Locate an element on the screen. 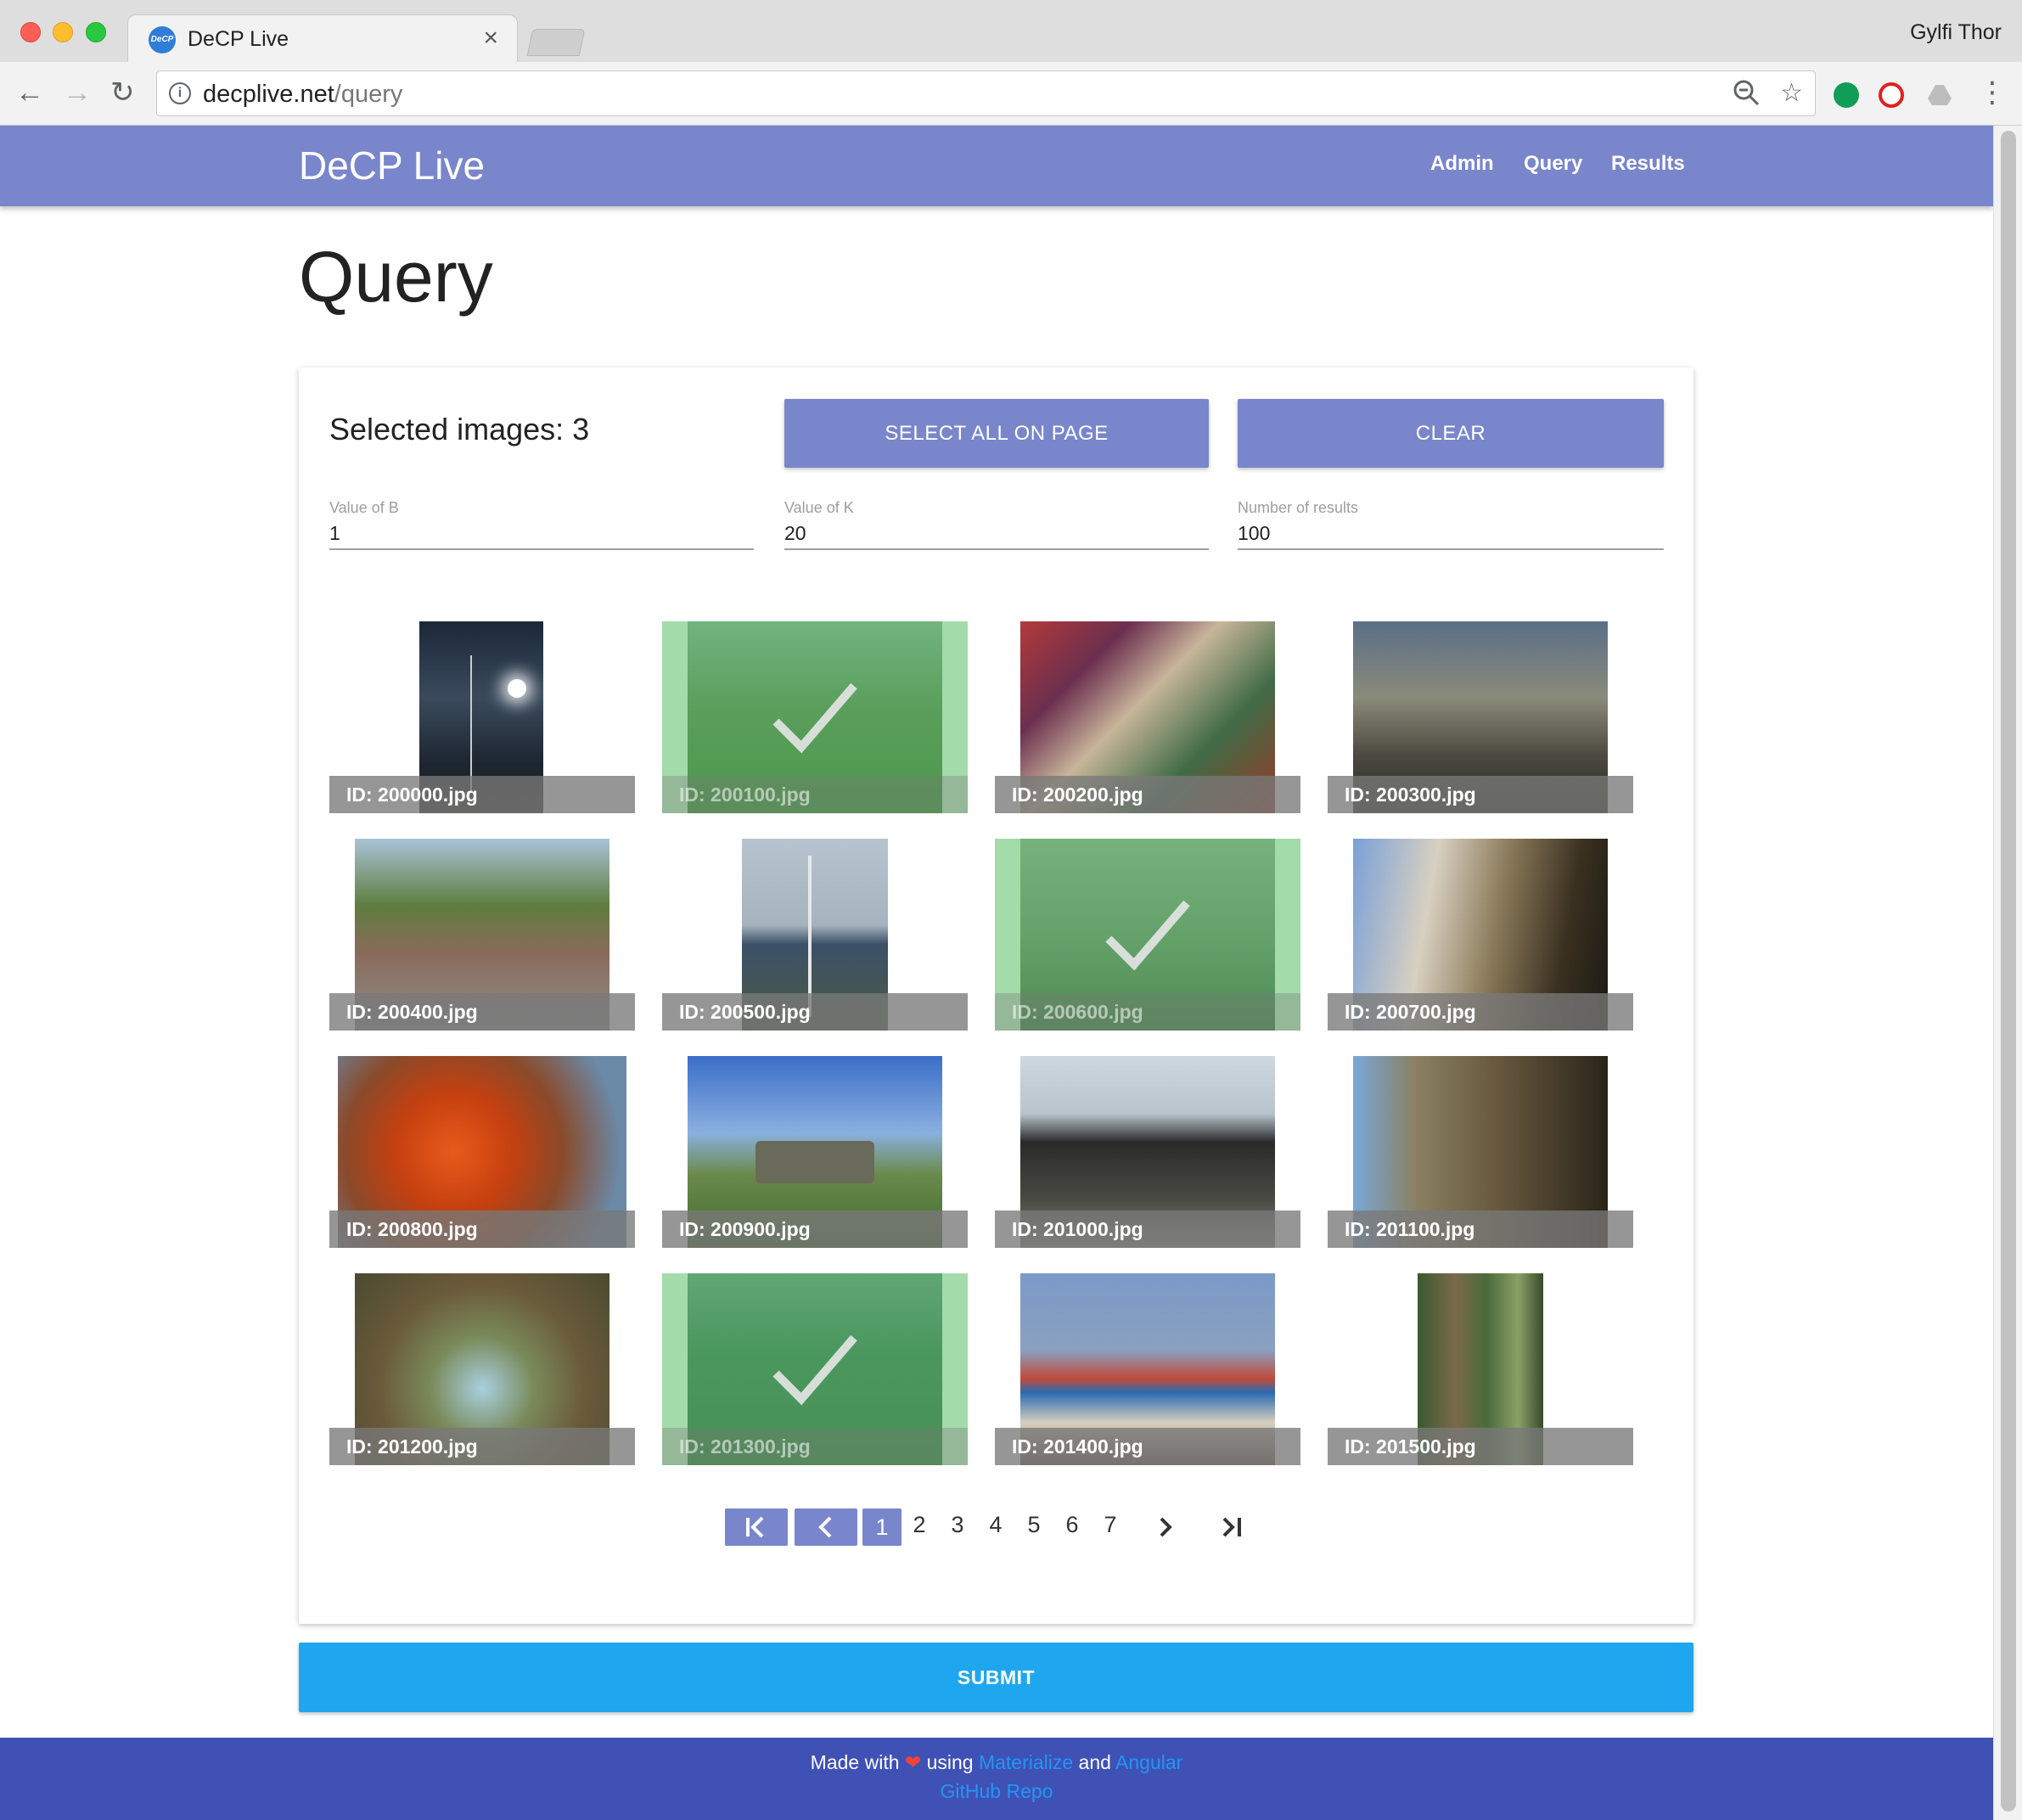 This screenshot has width=2022, height=1820. image-id-label: ID: 201400.jpg is located at coordinates (1147, 1446).